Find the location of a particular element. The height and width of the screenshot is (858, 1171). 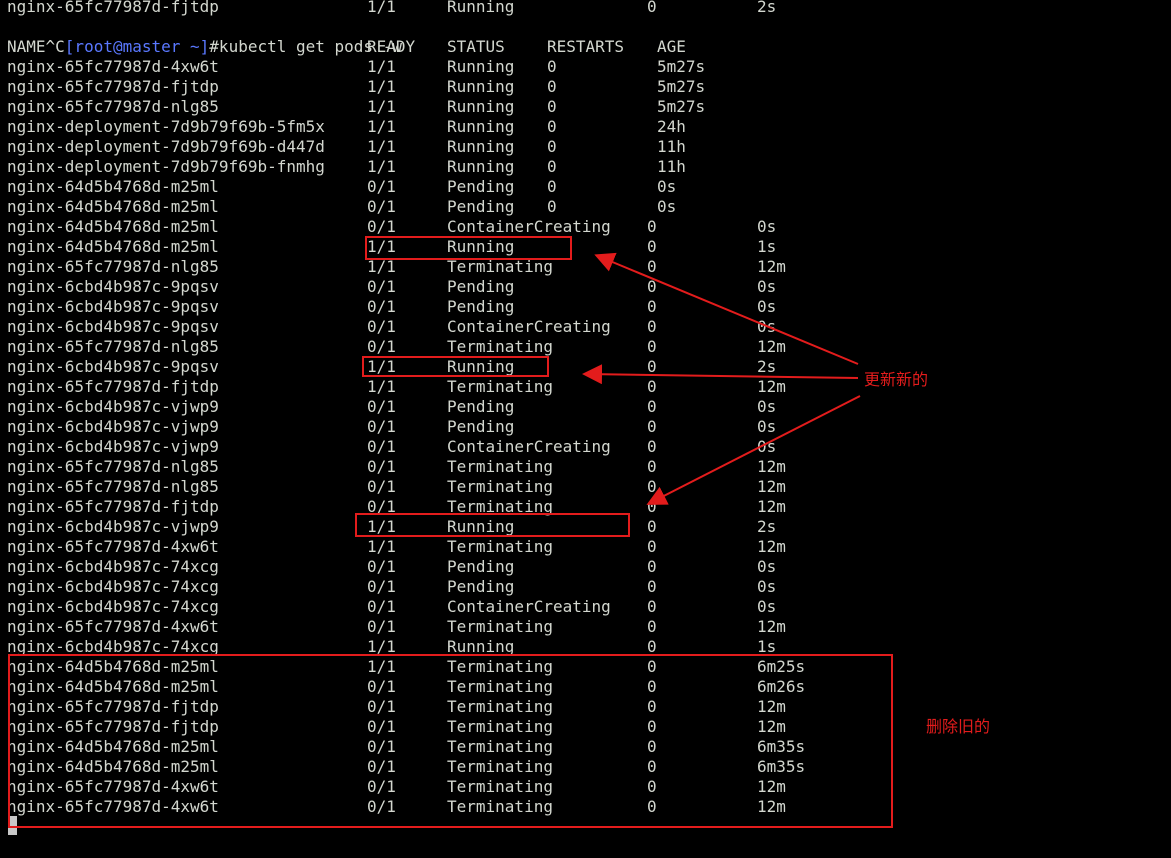

annotation-arrows is located at coordinates (721, 378).